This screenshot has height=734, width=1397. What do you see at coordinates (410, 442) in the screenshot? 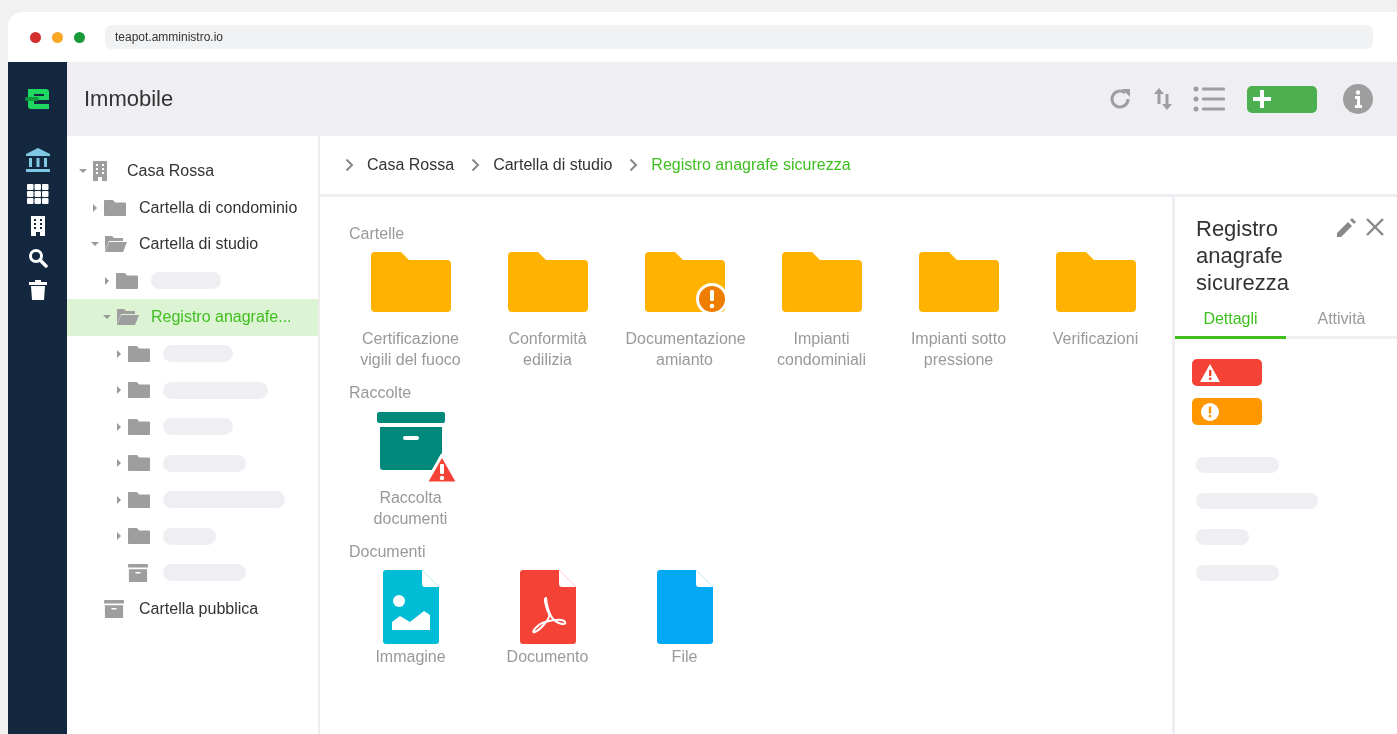
I see `archive-box-icon` at bounding box center [410, 442].